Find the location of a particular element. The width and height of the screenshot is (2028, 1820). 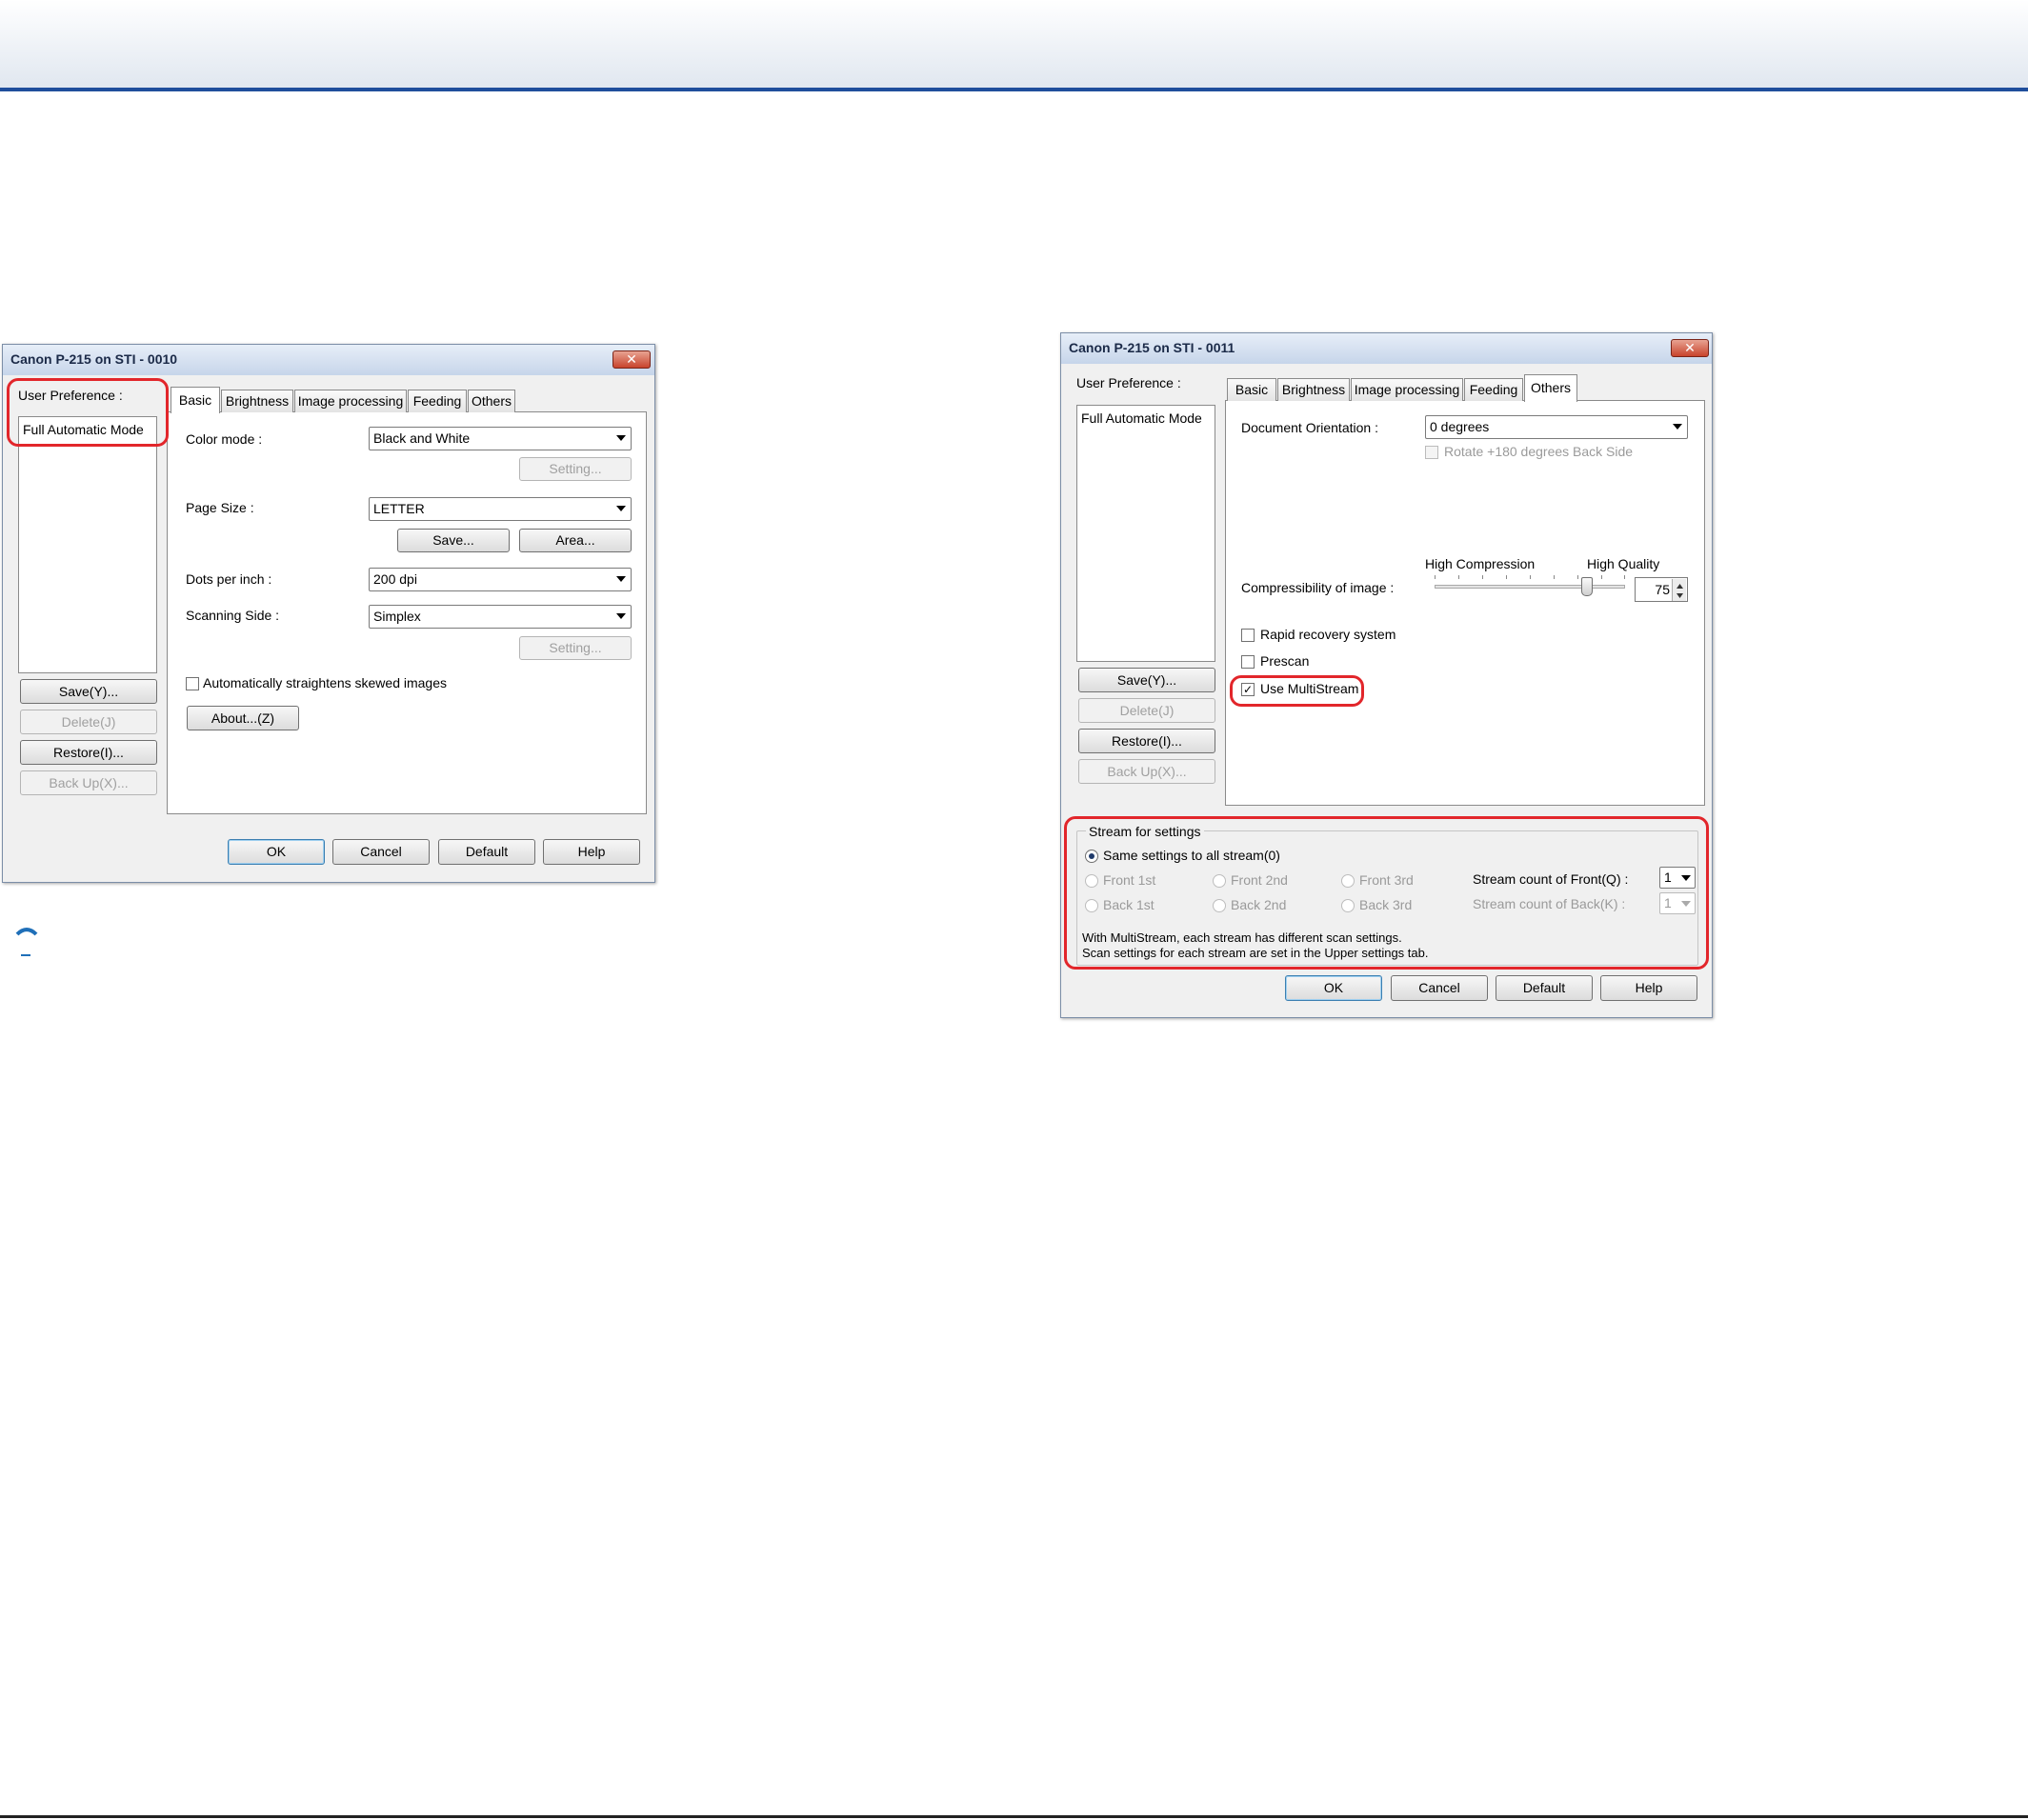

right-tab-panel is located at coordinates (1465, 603).